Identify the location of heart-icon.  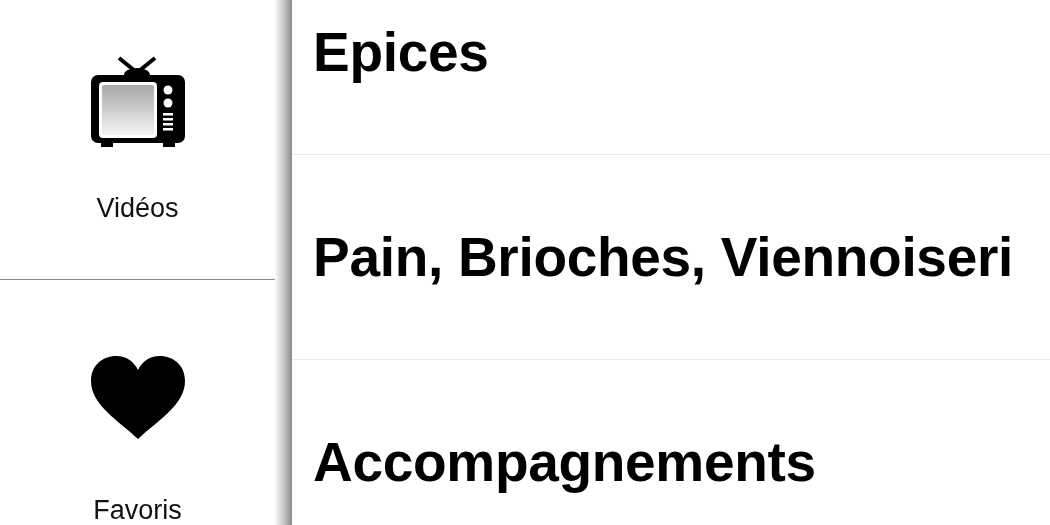
(137, 398).